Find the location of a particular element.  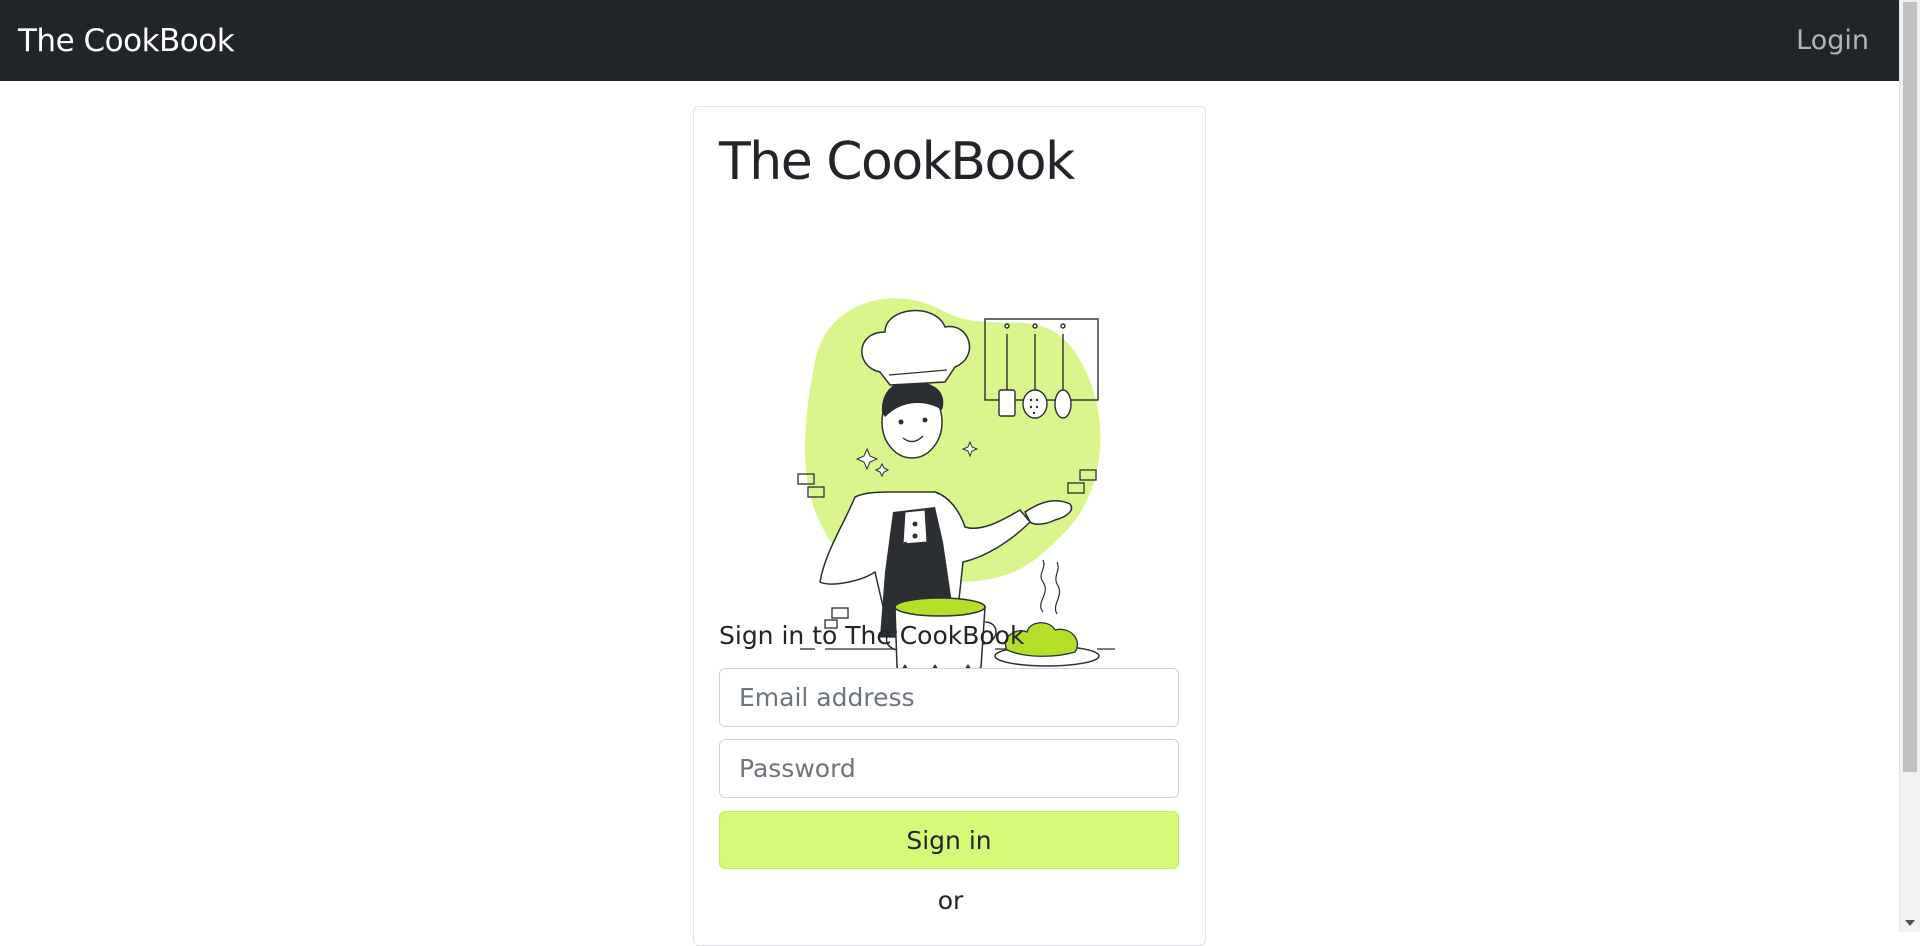

card-title: The CookBook is located at coordinates (897, 162).